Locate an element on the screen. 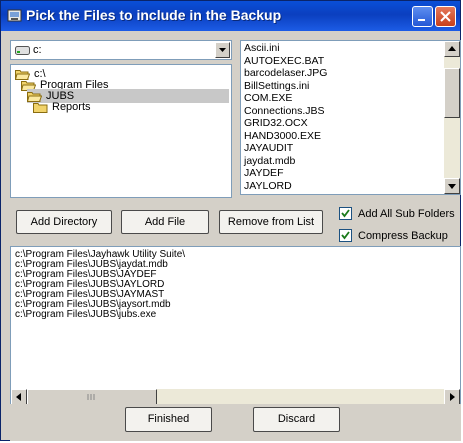 This screenshot has width=463, height=443. scroll-down-button is located at coordinates (452, 186).